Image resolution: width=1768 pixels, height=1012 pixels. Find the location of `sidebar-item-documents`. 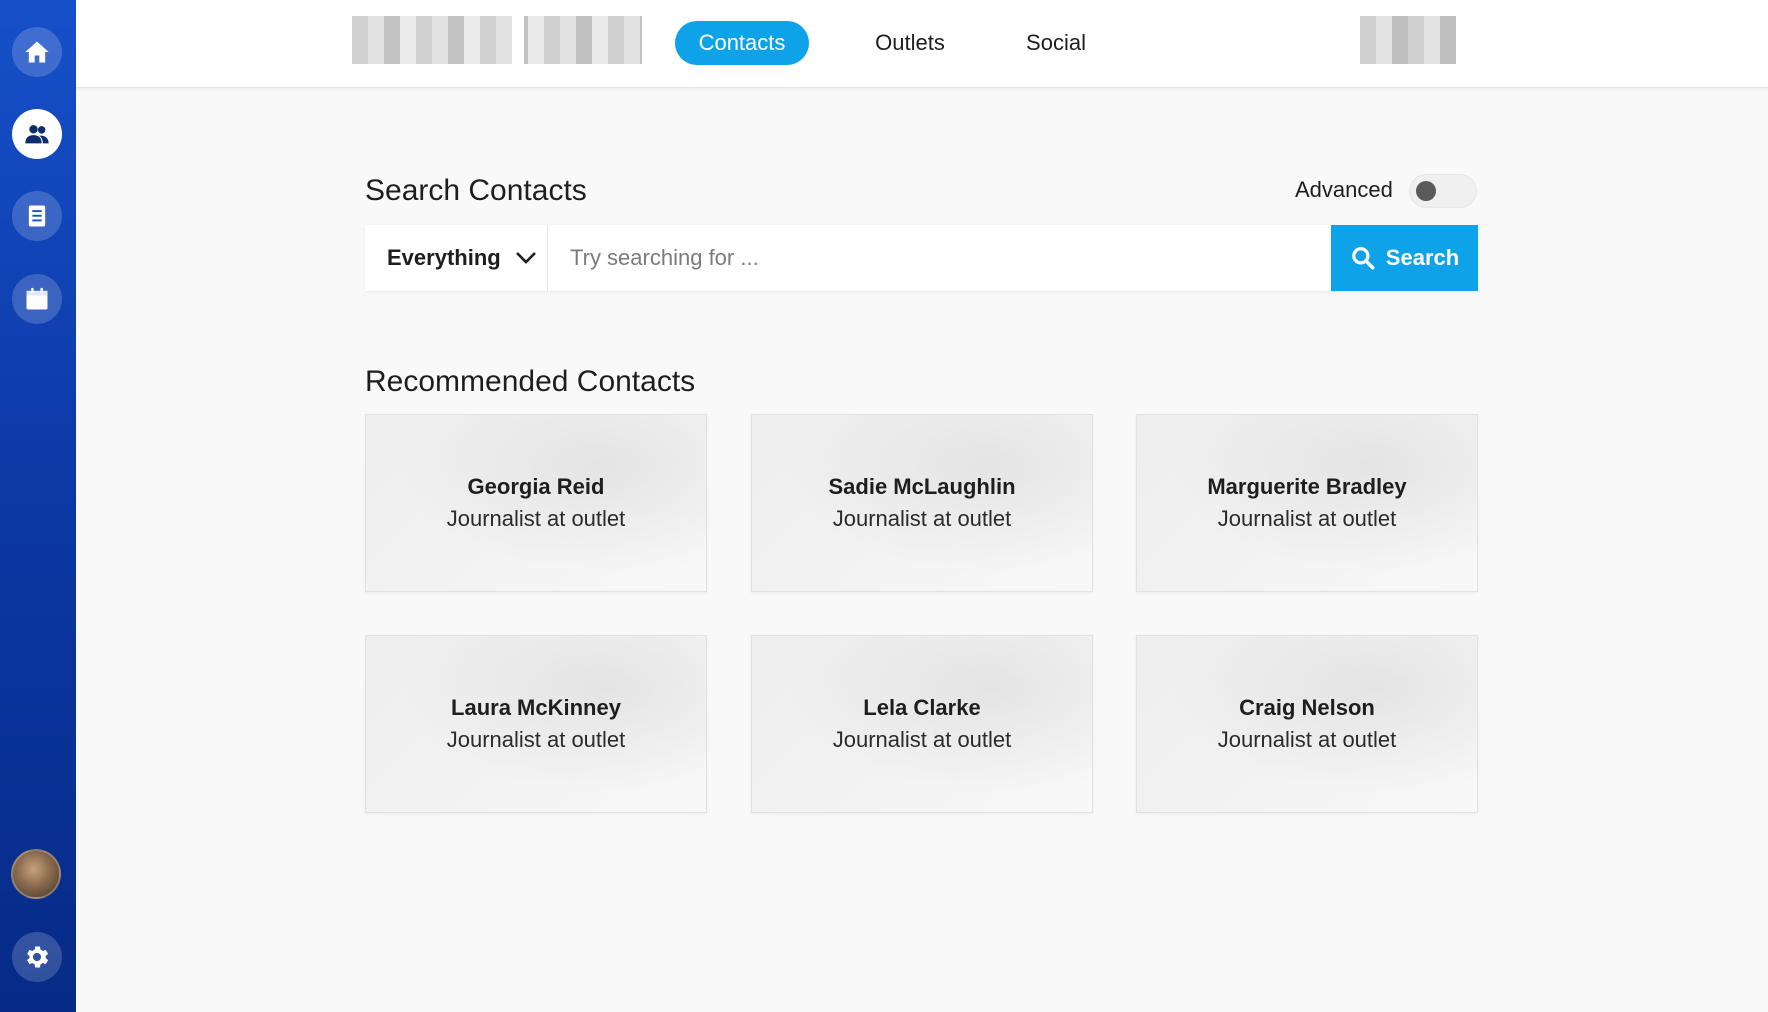

sidebar-item-documents is located at coordinates (37, 216).